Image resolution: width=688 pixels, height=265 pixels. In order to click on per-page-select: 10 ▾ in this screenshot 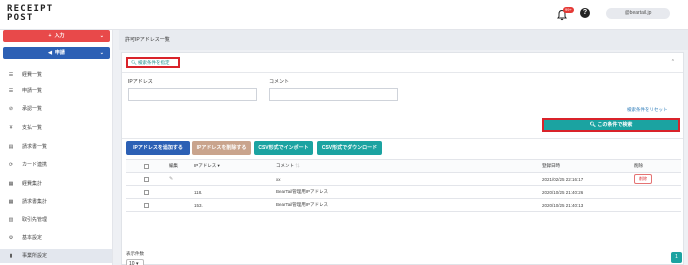, I will do `click(135, 262)`.